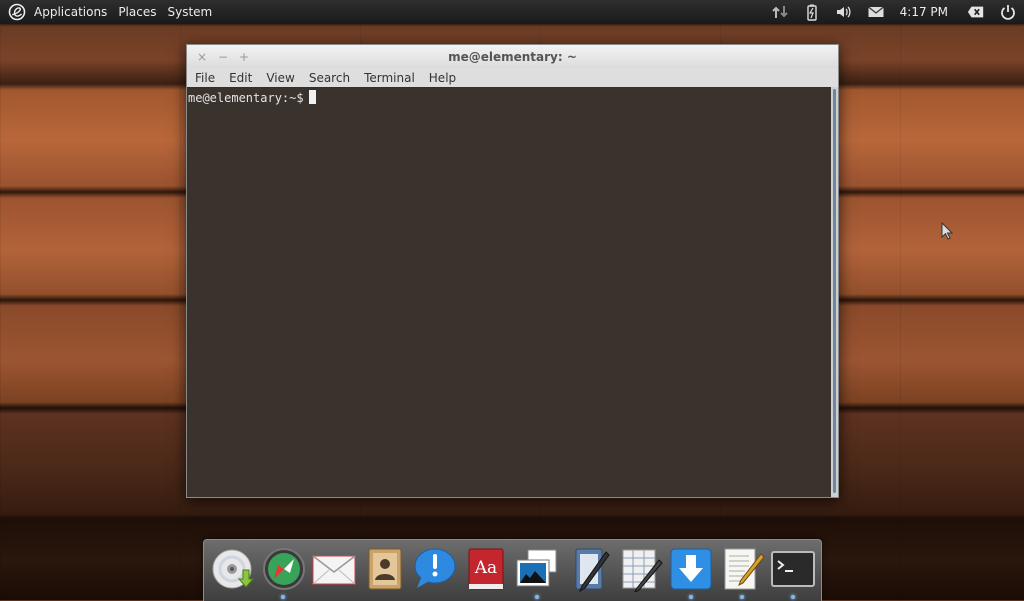 This screenshot has height=601, width=1024. Describe the element at coordinates (691, 569) in the screenshot. I see `download-arrow-icon` at that location.